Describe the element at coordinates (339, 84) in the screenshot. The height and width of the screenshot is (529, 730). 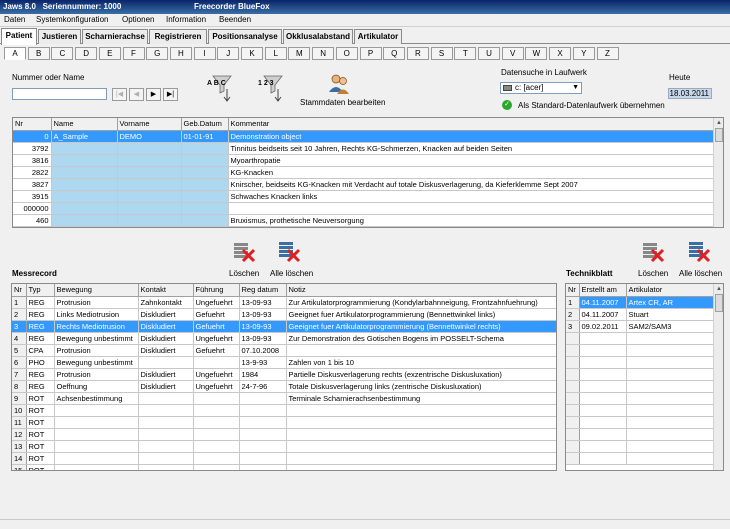
I see `users-icon` at that location.